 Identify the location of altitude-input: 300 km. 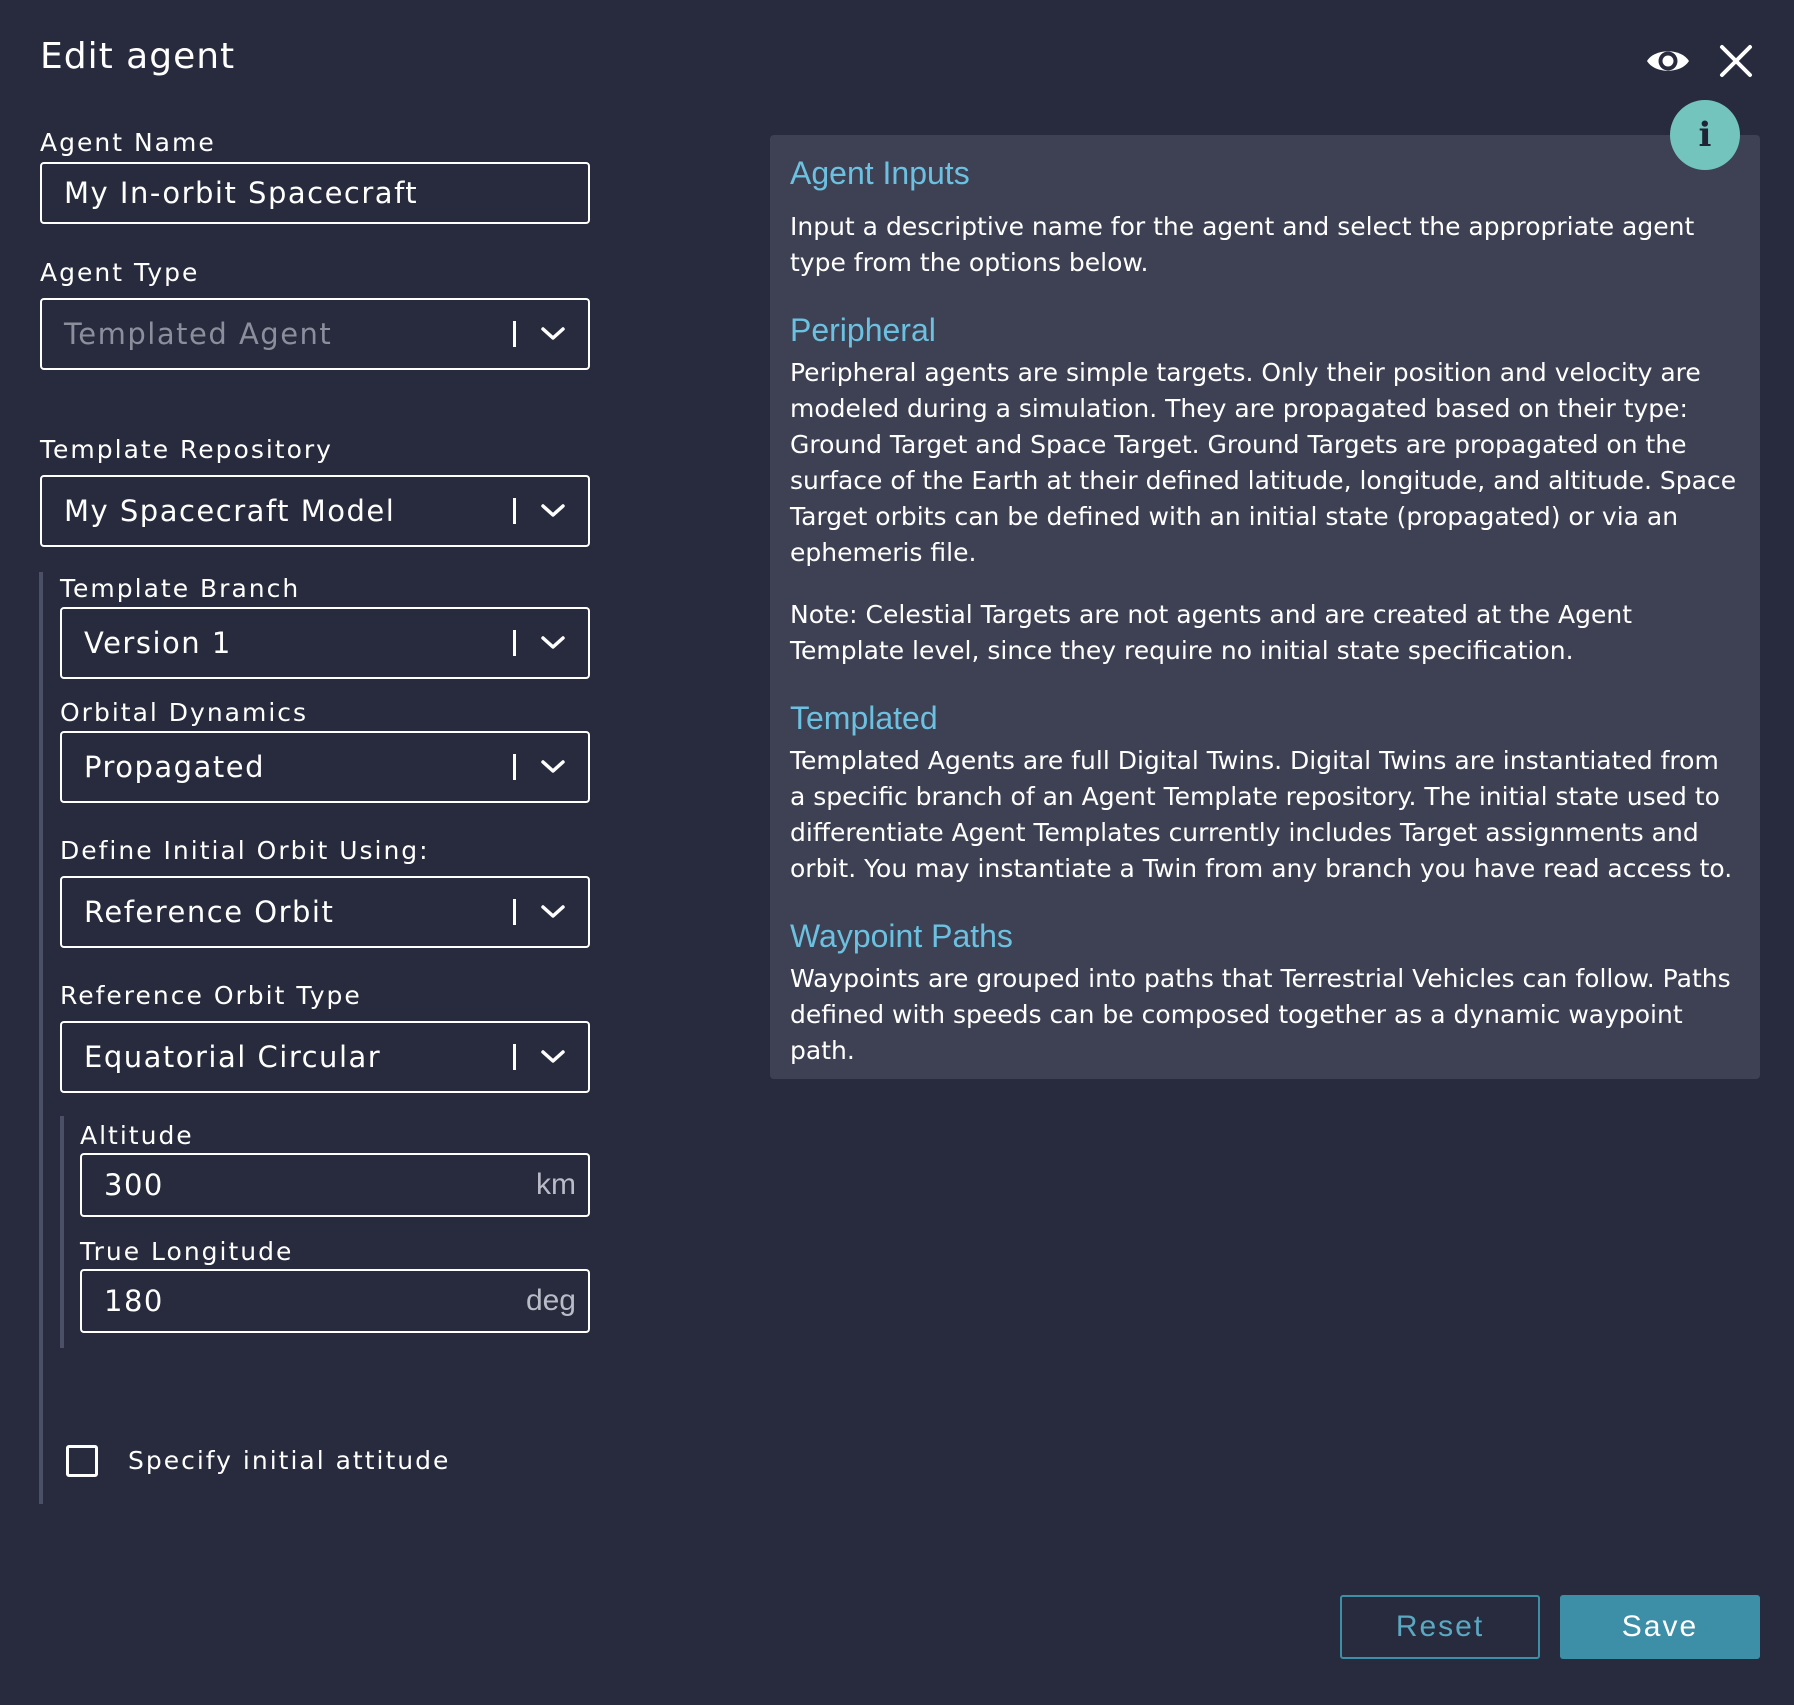
(335, 1185).